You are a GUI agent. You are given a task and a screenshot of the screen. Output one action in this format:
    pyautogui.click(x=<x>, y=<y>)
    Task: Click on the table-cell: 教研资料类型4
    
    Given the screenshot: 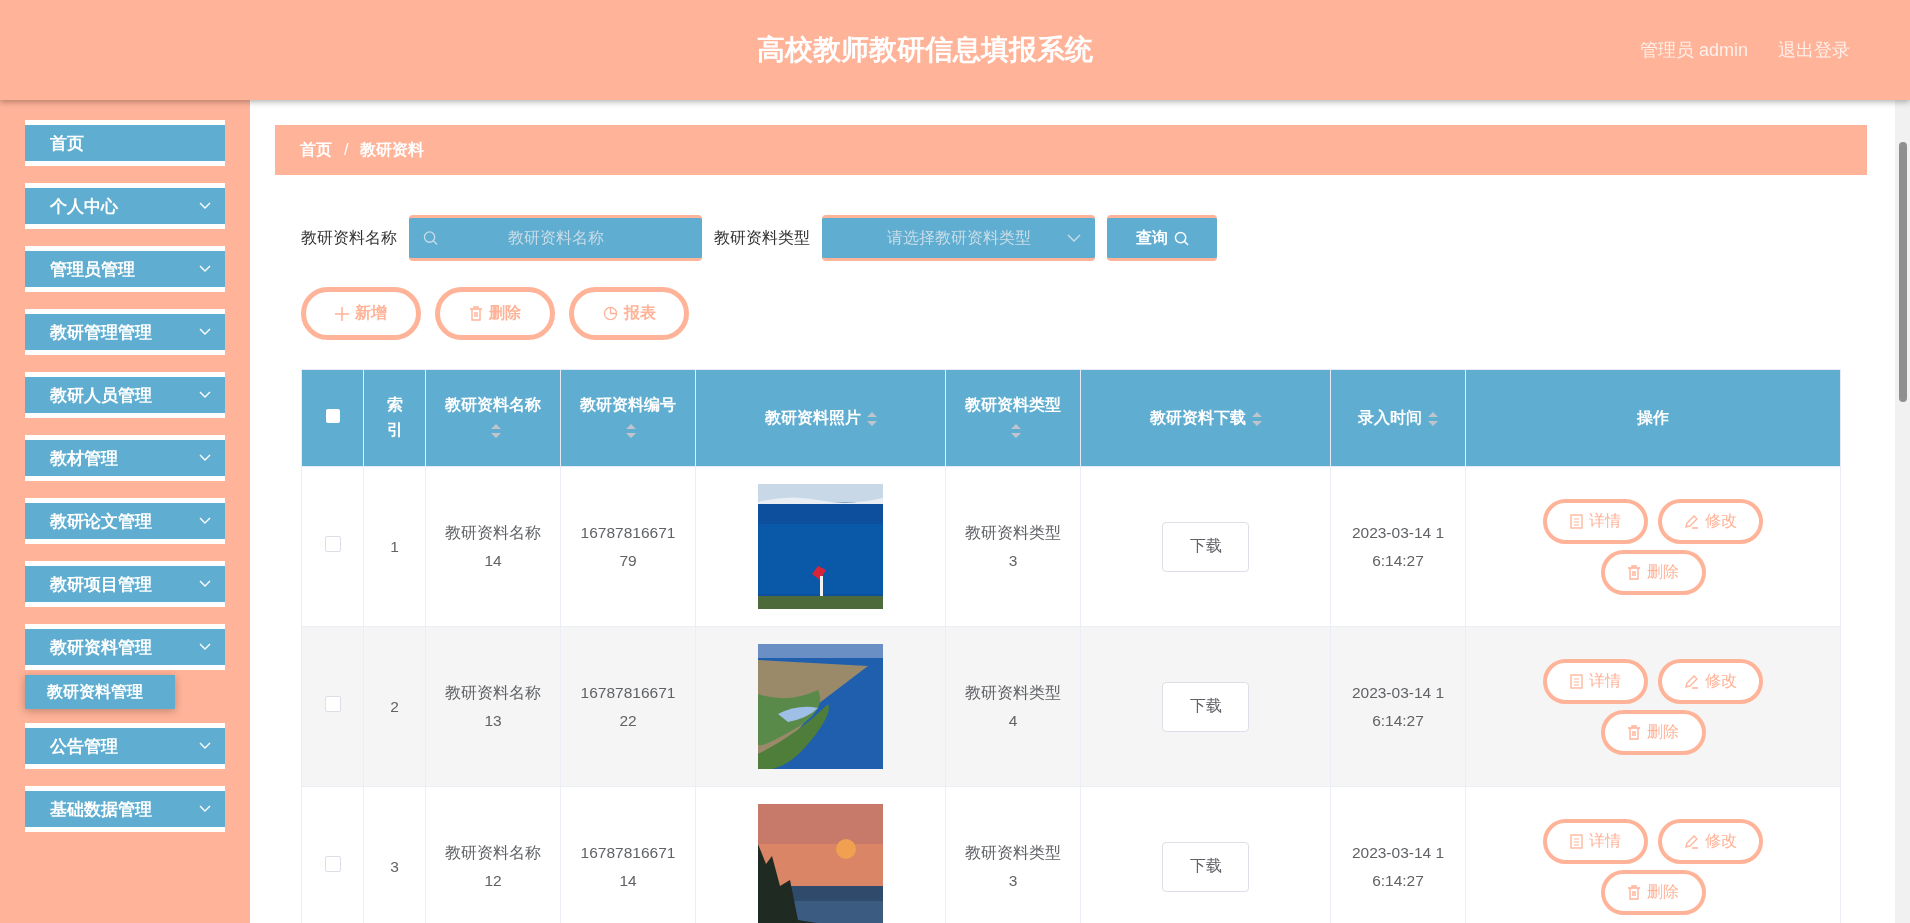 What is the action you would take?
    pyautogui.click(x=1013, y=706)
    